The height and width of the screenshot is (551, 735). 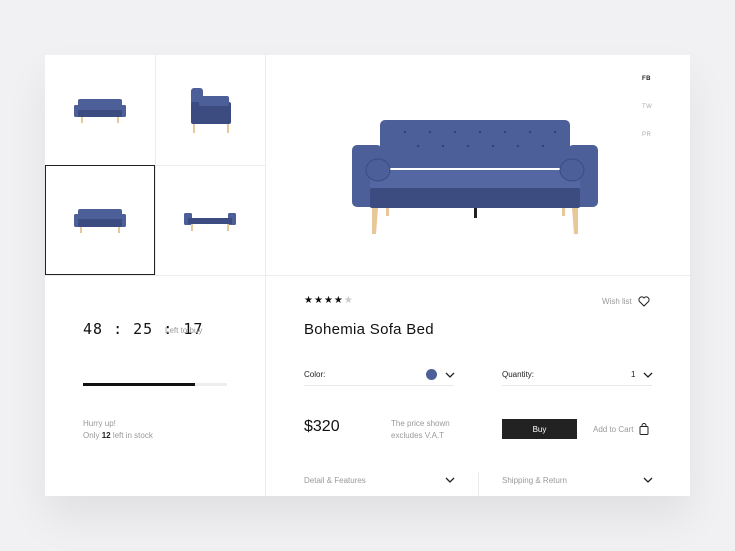 I want to click on share-pinterest-link: PR, so click(x=646, y=135).